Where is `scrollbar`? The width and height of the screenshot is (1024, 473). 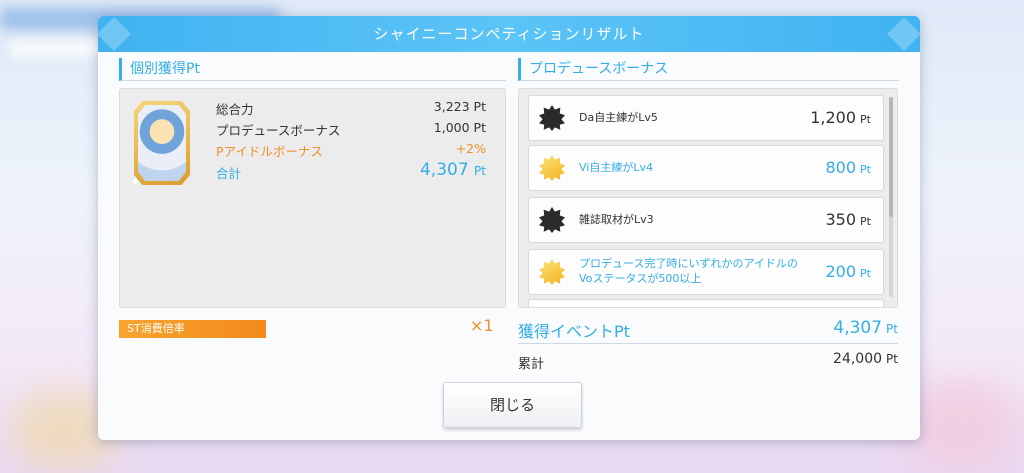
scrollbar is located at coordinates (891, 197).